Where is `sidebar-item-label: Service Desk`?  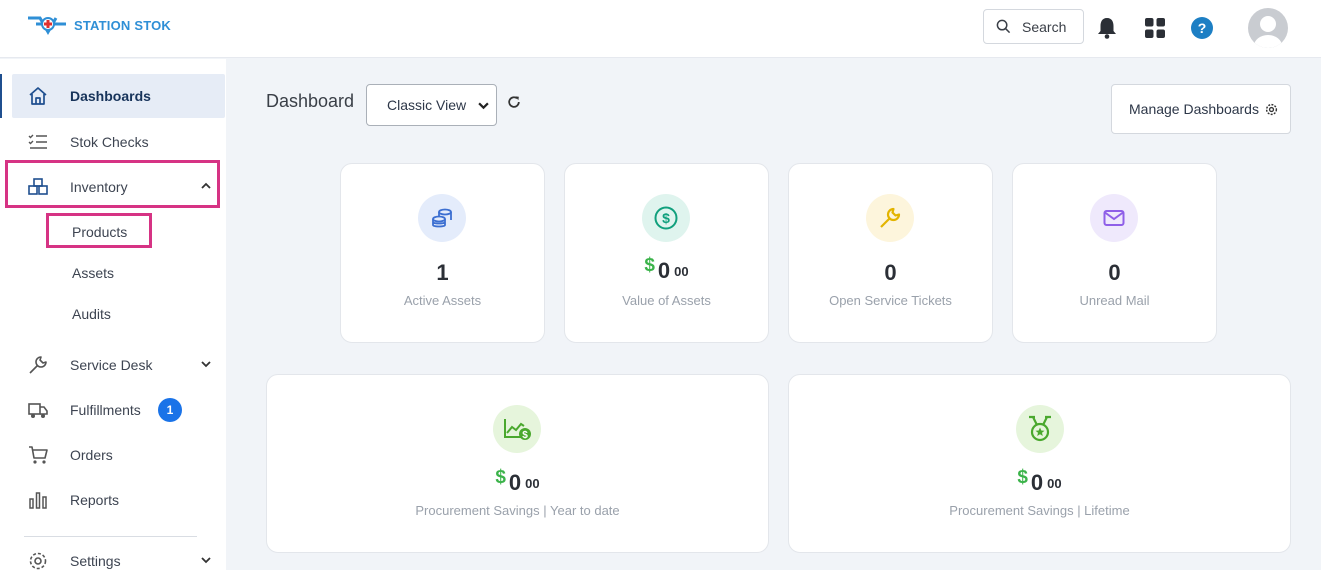
sidebar-item-label: Service Desk is located at coordinates (111, 365).